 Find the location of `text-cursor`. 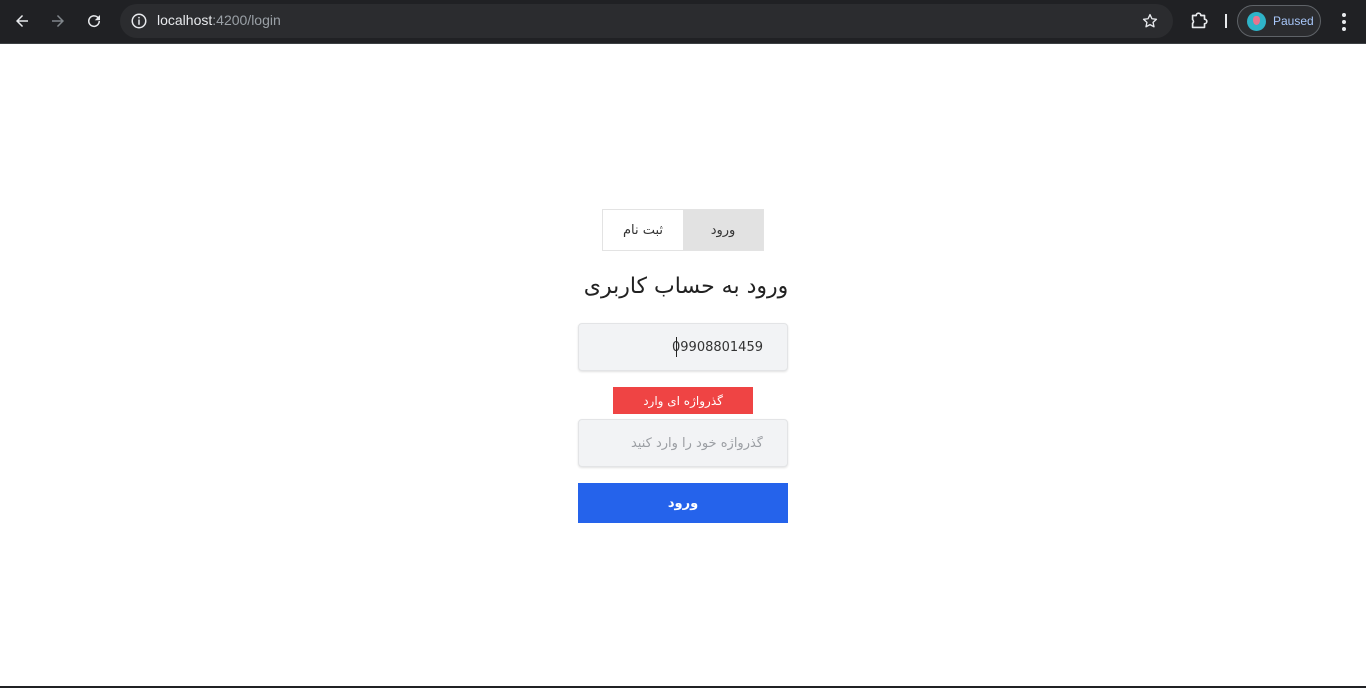

text-cursor is located at coordinates (676, 347).